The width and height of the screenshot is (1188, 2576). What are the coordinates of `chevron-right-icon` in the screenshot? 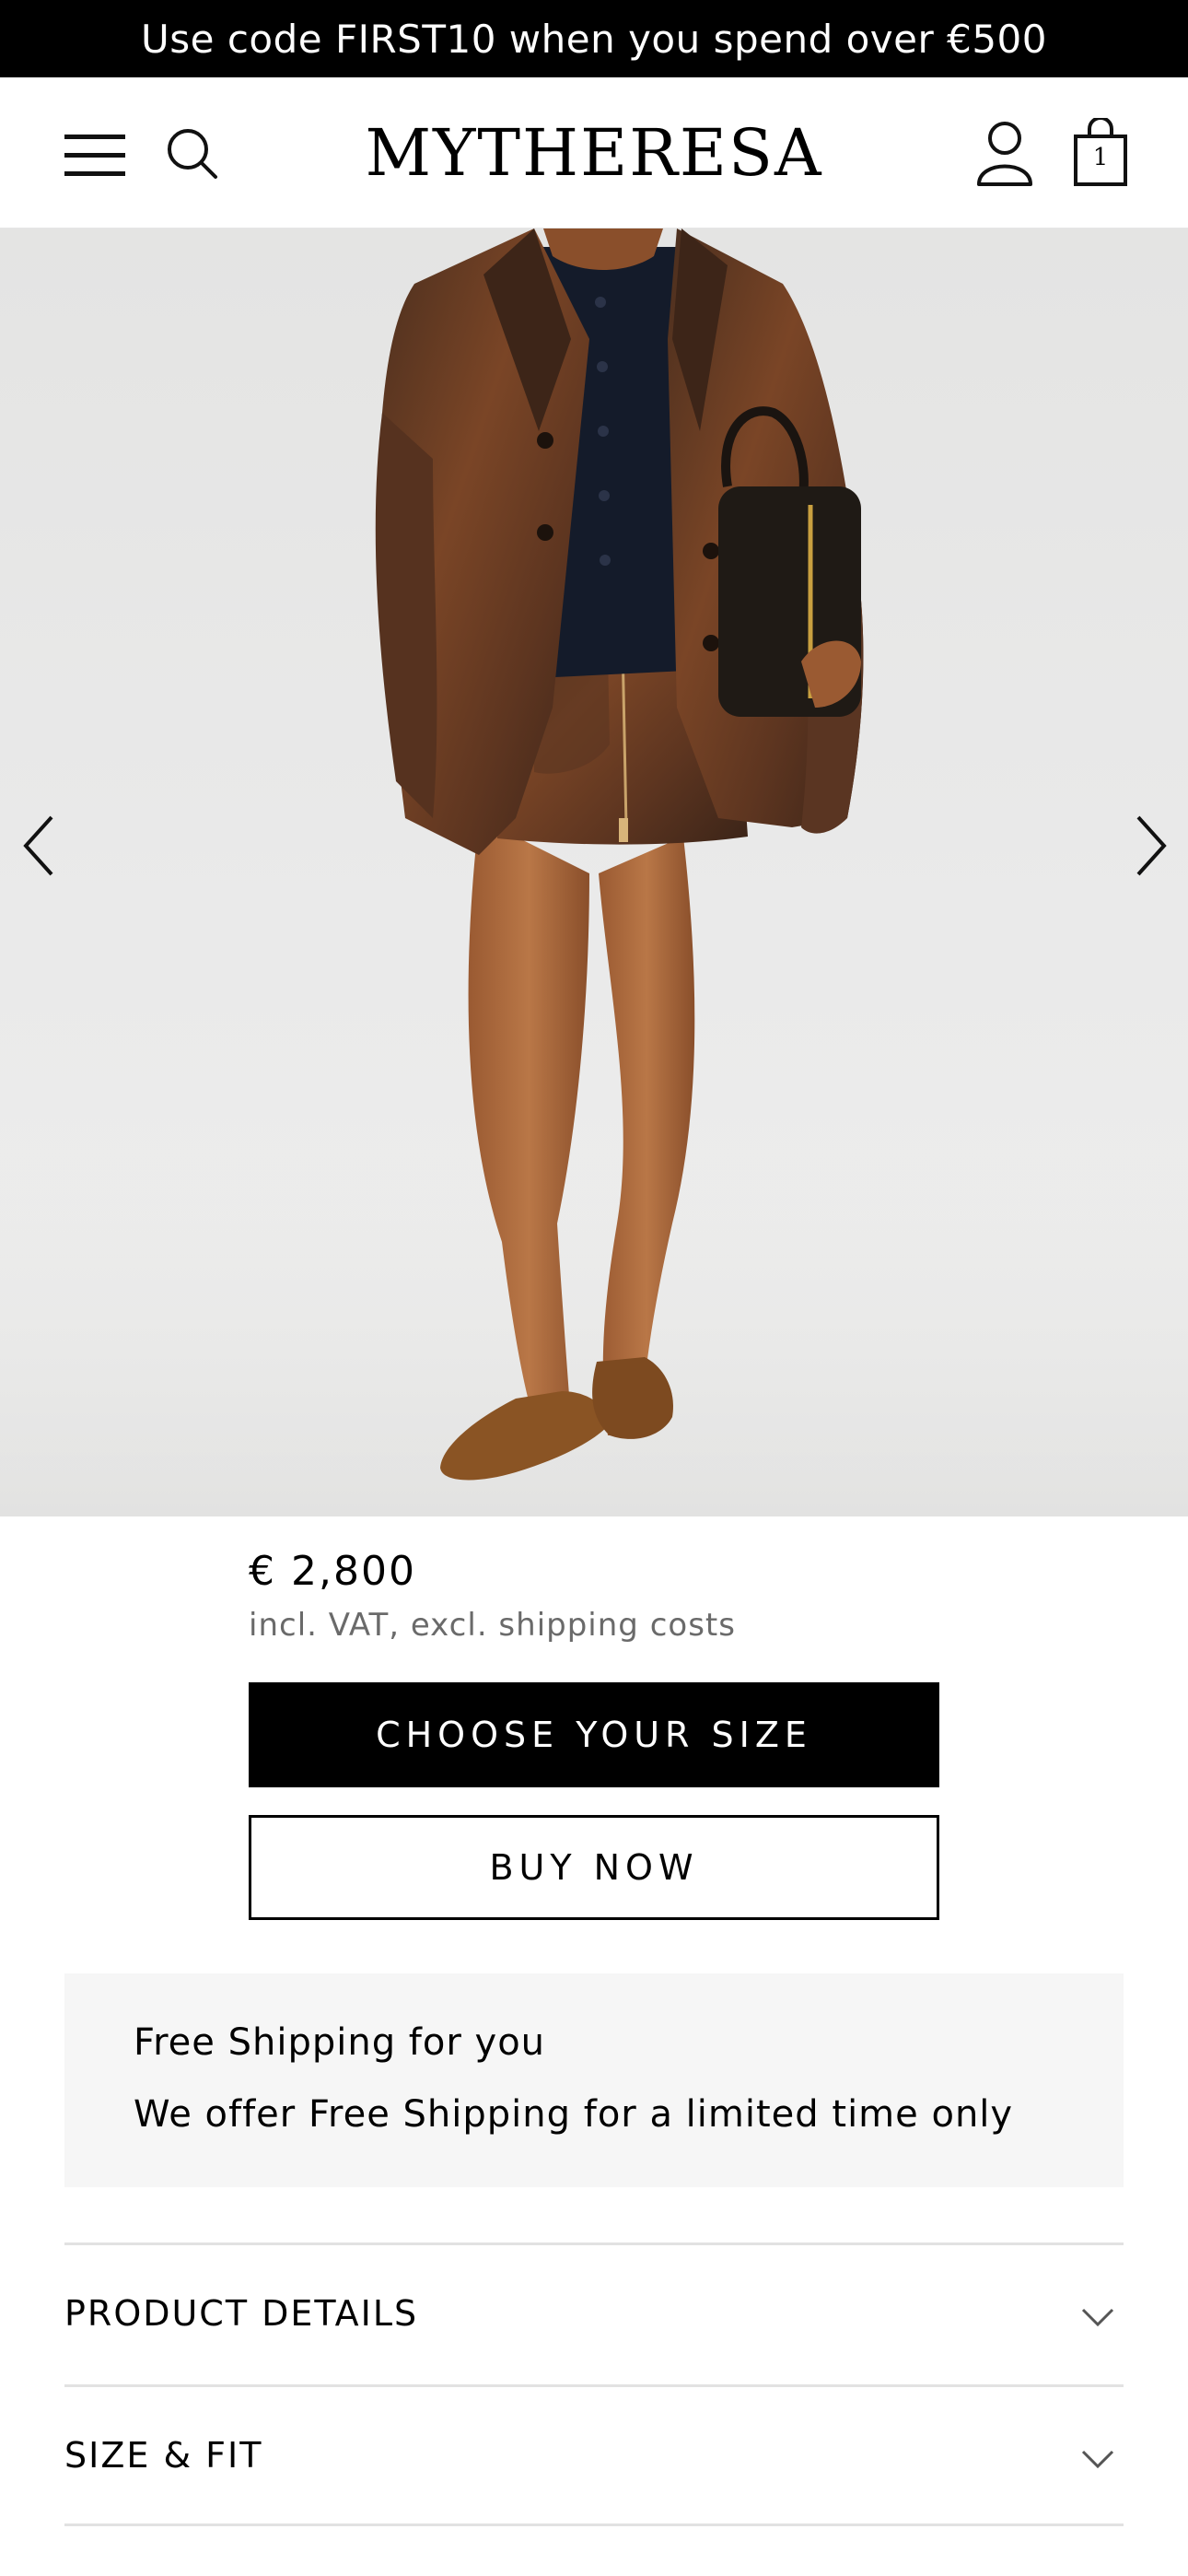 It's located at (1149, 845).